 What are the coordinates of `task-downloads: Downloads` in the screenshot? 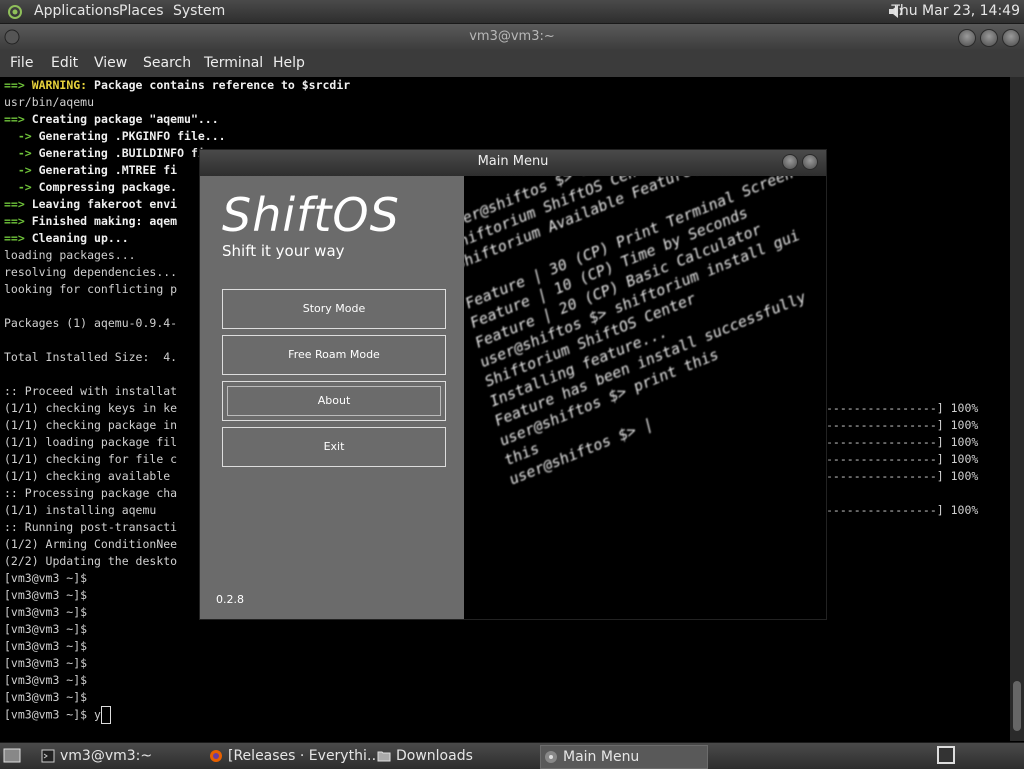 It's located at (465, 756).